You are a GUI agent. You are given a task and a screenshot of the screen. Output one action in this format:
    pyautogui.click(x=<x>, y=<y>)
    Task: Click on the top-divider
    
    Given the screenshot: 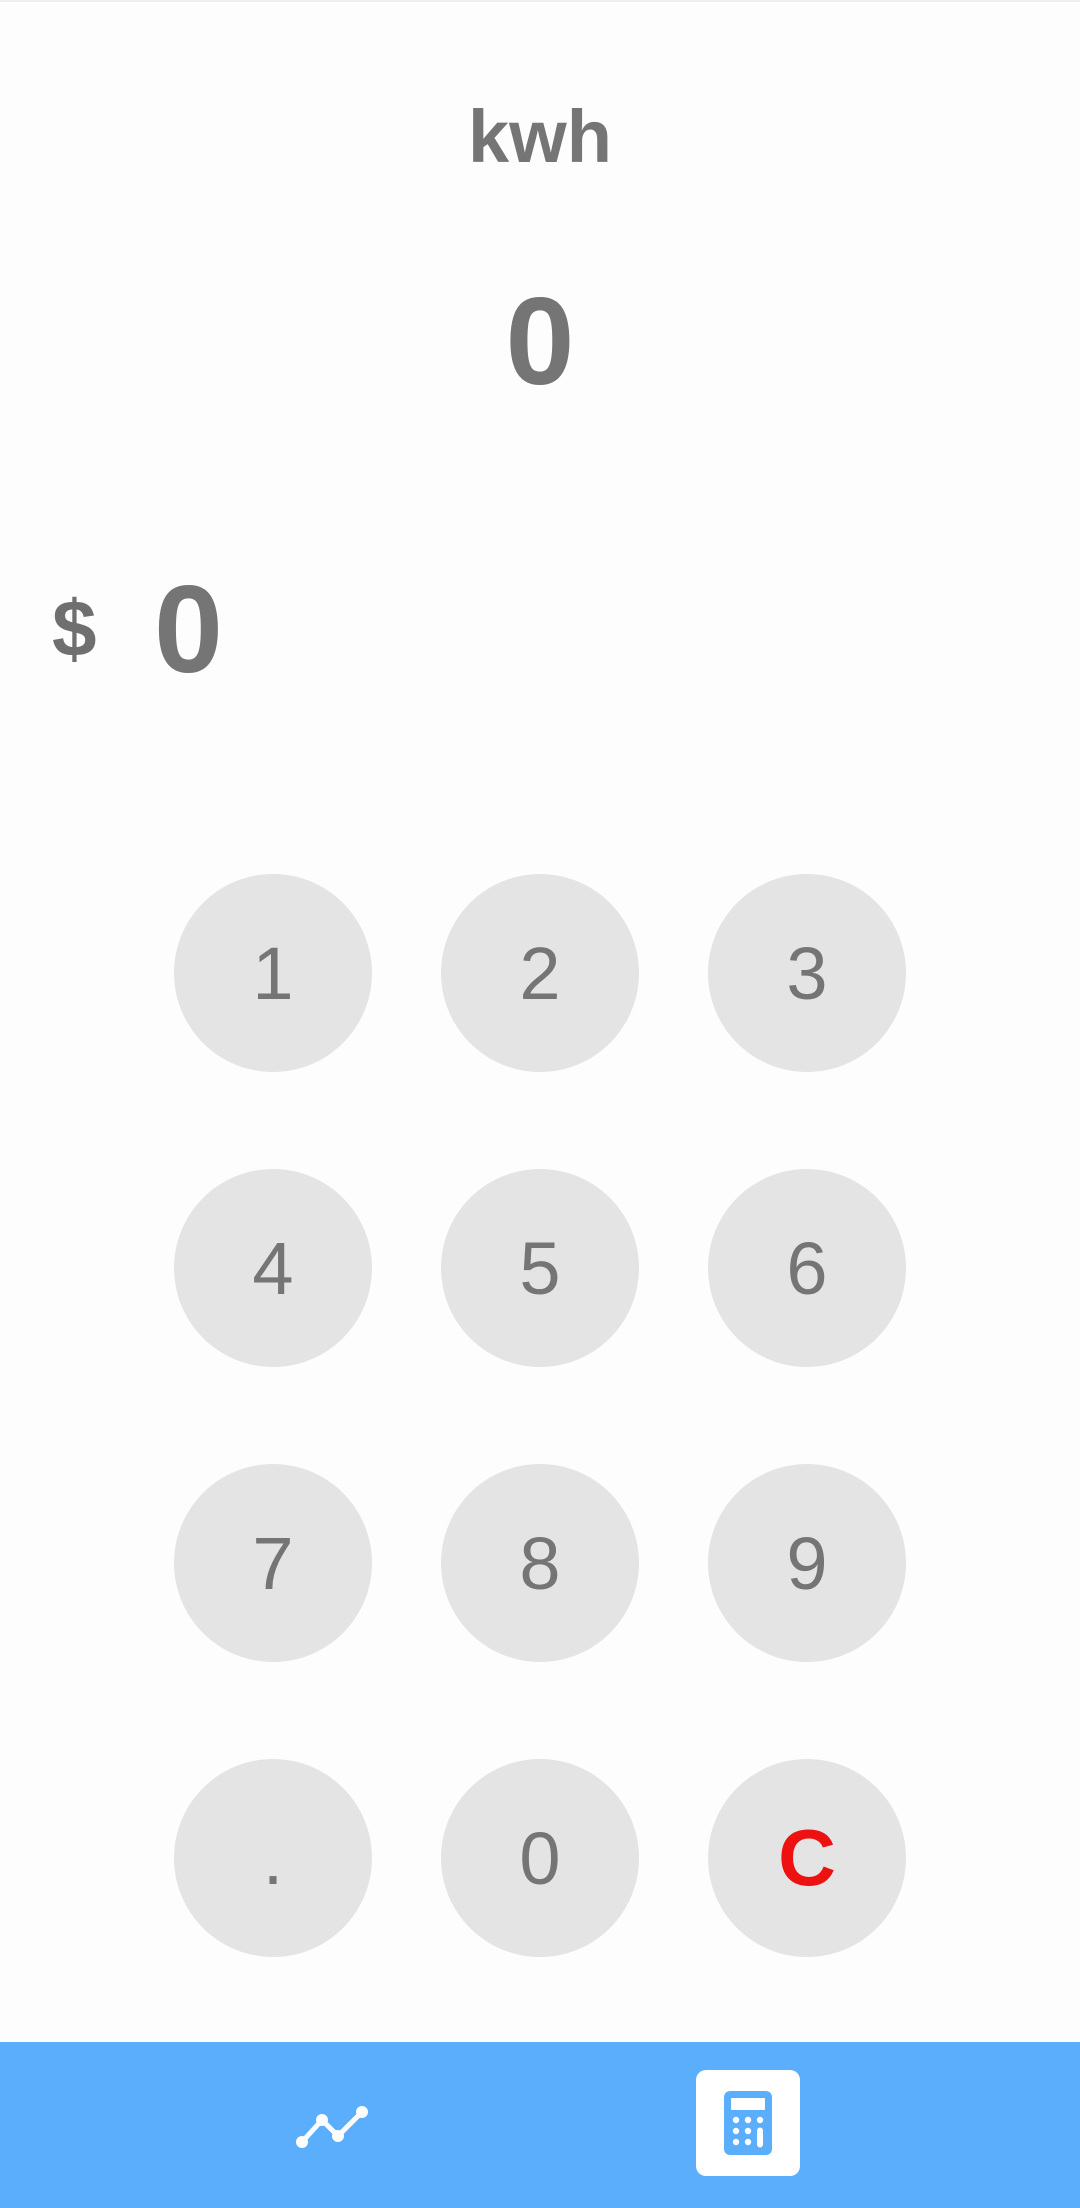 What is the action you would take?
    pyautogui.click(x=540, y=1)
    